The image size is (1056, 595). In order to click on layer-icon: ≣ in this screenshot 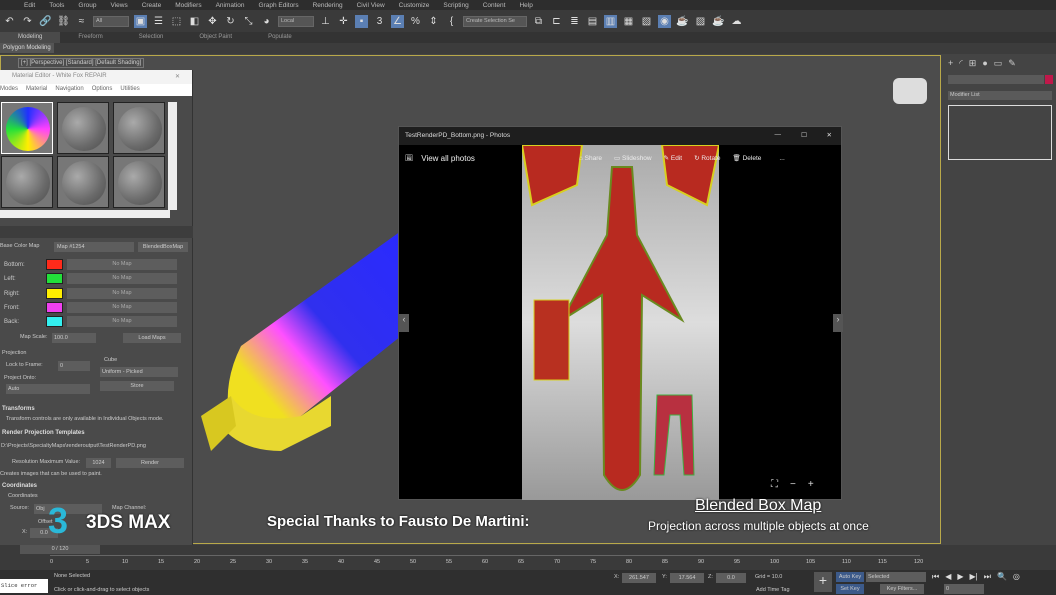, I will do `click(574, 21)`.